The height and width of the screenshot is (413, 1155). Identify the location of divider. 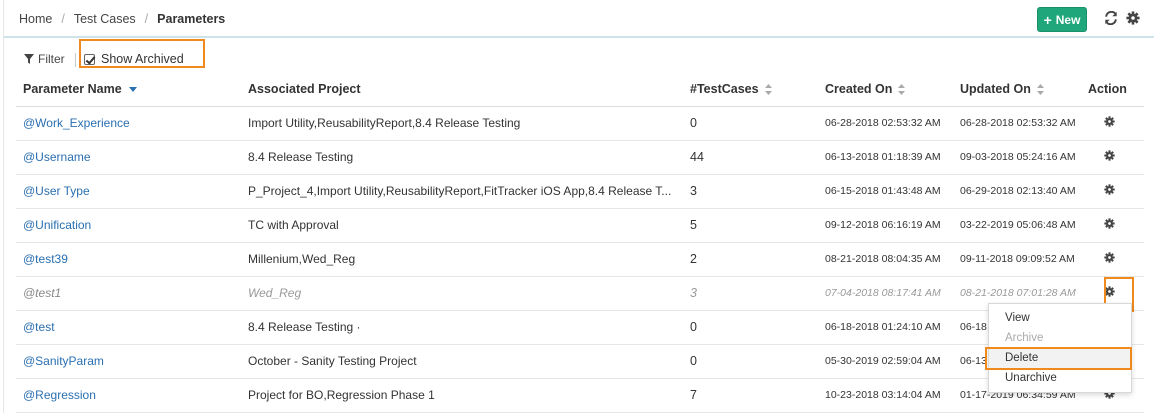
(75, 60).